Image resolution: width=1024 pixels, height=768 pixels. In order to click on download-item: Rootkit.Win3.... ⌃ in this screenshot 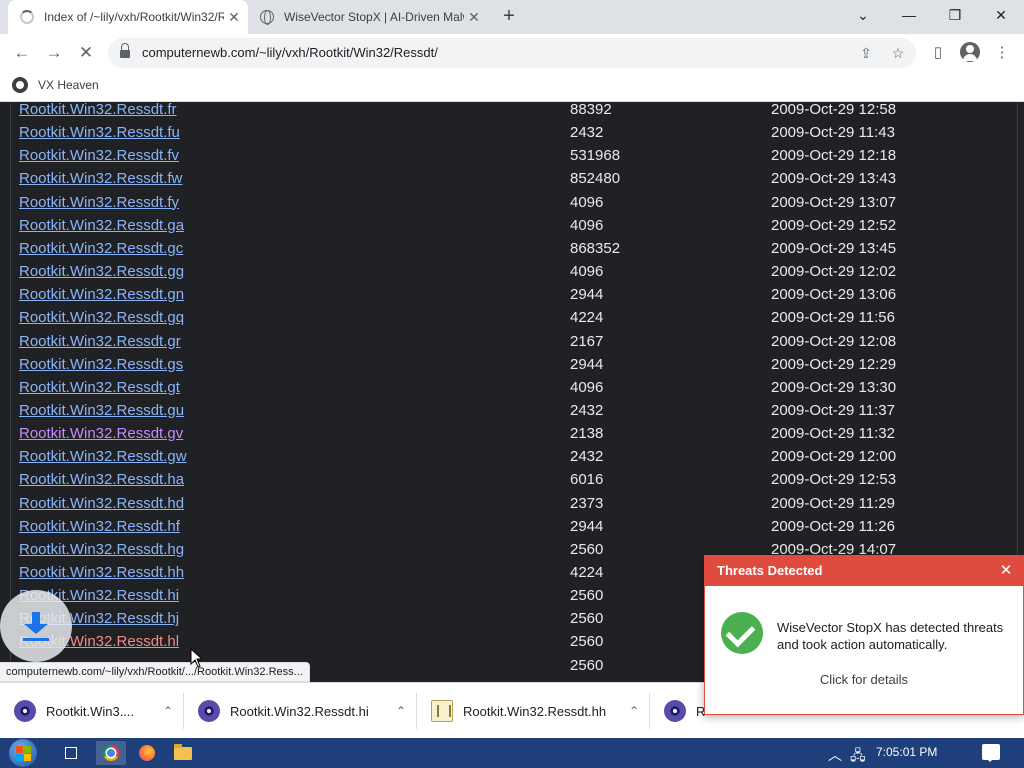, I will do `click(92, 711)`.